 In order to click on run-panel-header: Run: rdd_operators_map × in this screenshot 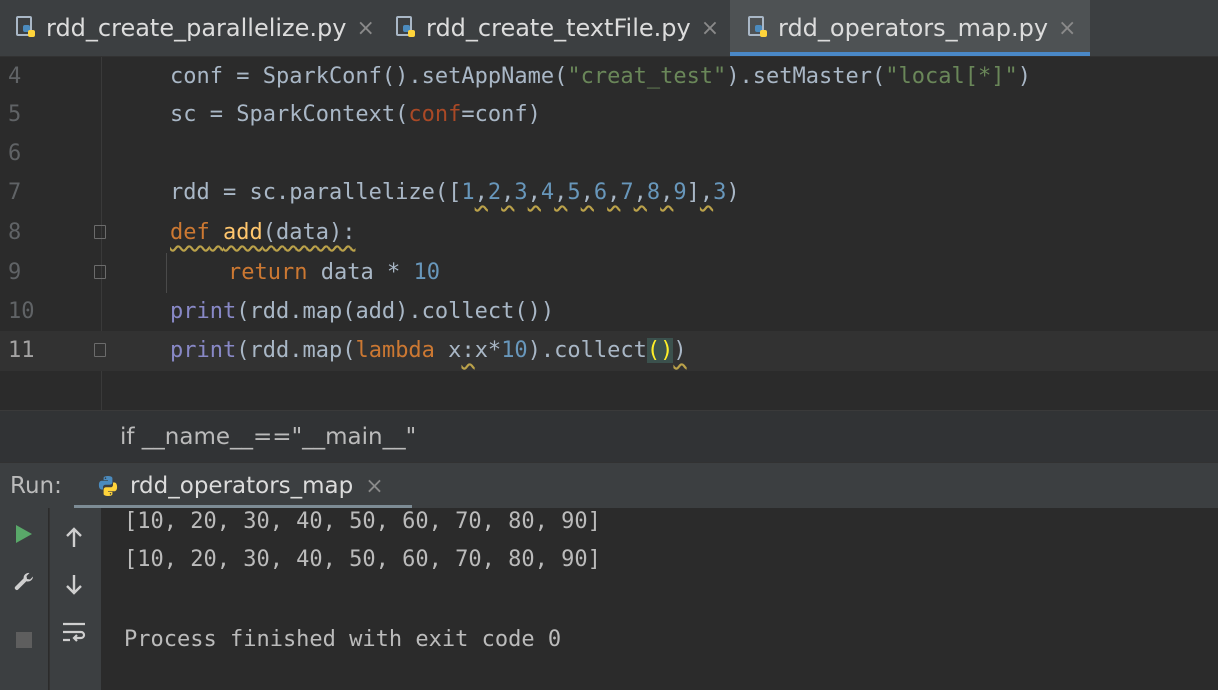, I will do `click(609, 485)`.